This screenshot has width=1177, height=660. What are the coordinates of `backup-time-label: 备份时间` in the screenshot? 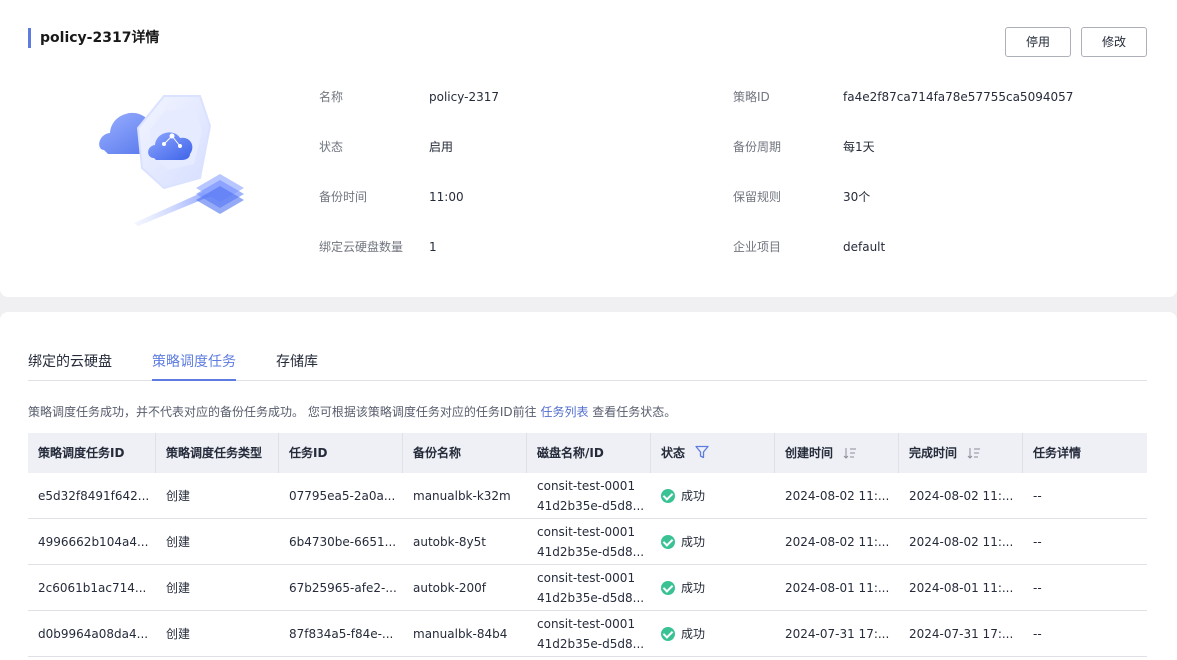 It's located at (343, 197).